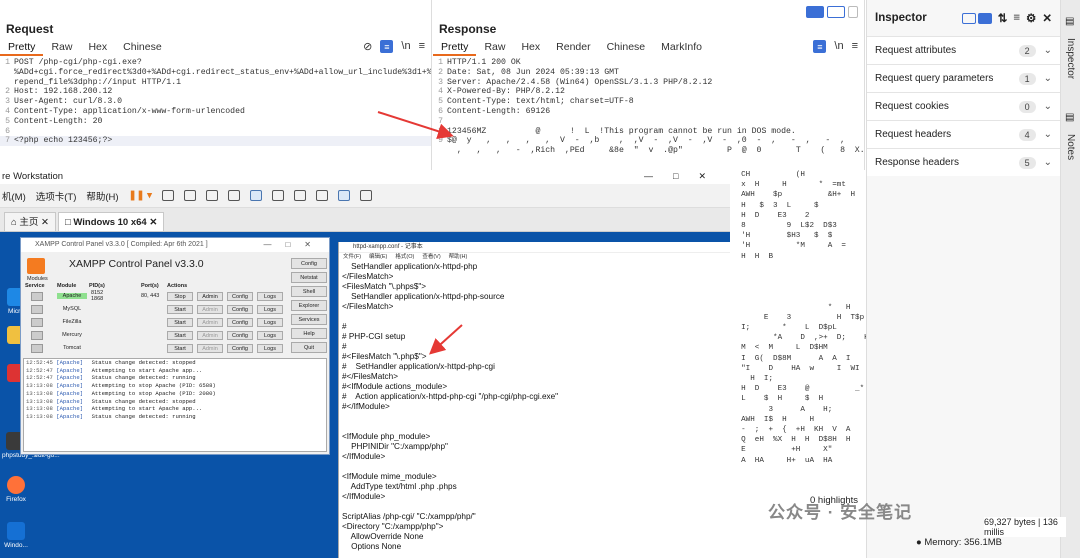  What do you see at coordinates (1047, 18) in the screenshot?
I see `close-icon: ✕` at bounding box center [1047, 18].